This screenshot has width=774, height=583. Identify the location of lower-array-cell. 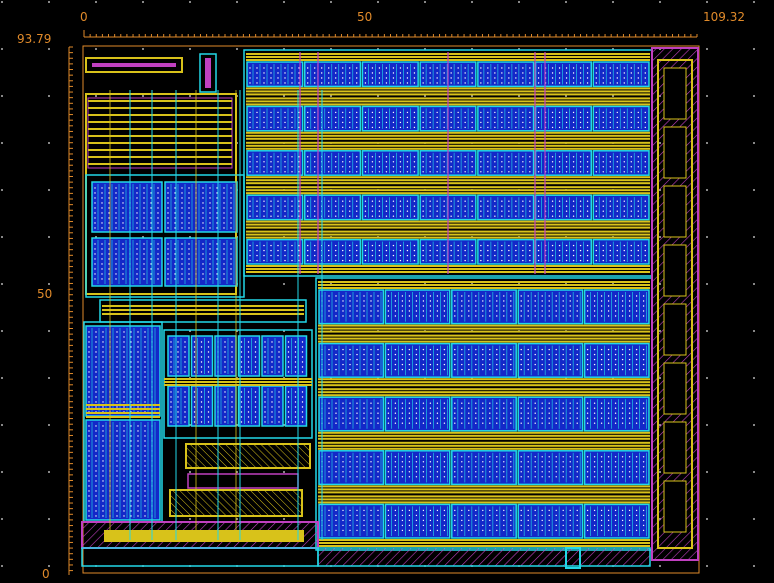
(484, 468).